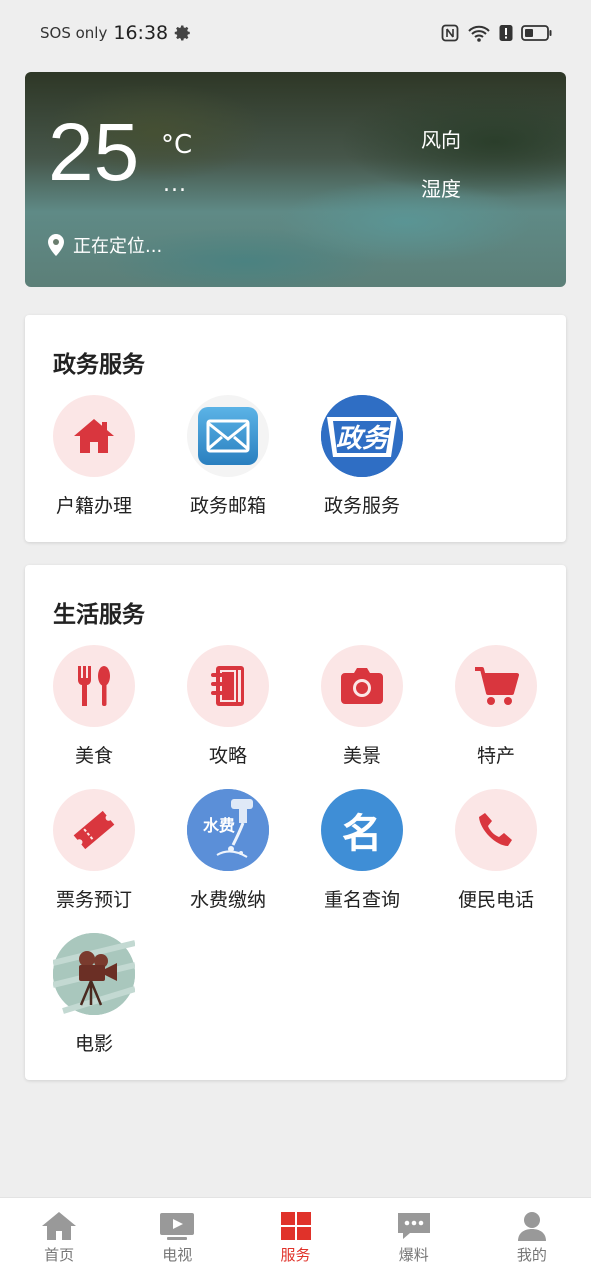 Image resolution: width=591 pixels, height=1280 pixels. What do you see at coordinates (59, 1255) in the screenshot?
I see `nav-label: 首页` at bounding box center [59, 1255].